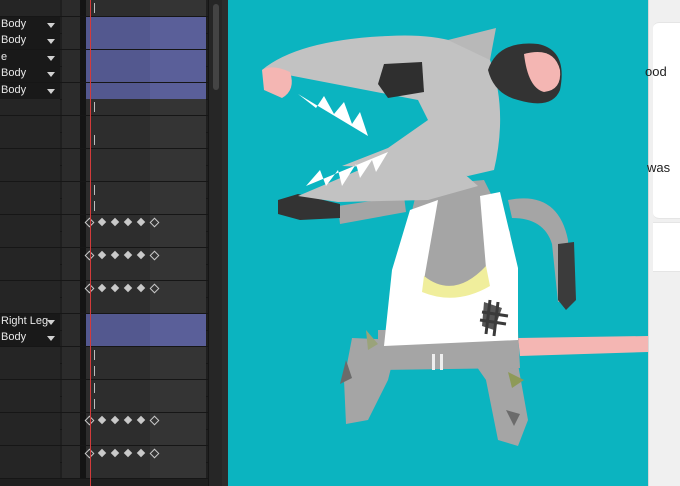 The height and width of the screenshot is (486, 680). What do you see at coordinates (216, 47) in the screenshot?
I see `scroll-thumb` at bounding box center [216, 47].